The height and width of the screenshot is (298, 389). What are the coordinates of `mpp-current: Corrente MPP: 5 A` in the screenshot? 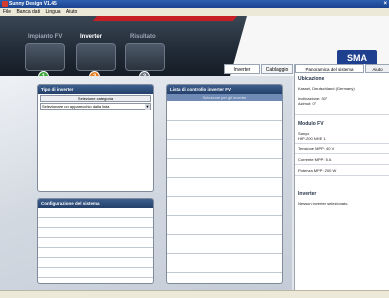 It's located at (315, 159).